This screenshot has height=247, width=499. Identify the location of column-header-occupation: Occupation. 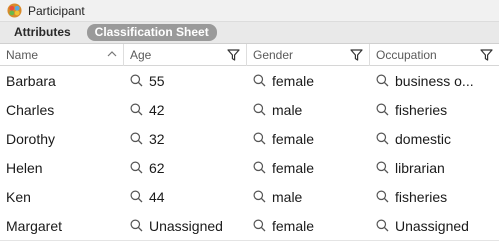
(434, 55).